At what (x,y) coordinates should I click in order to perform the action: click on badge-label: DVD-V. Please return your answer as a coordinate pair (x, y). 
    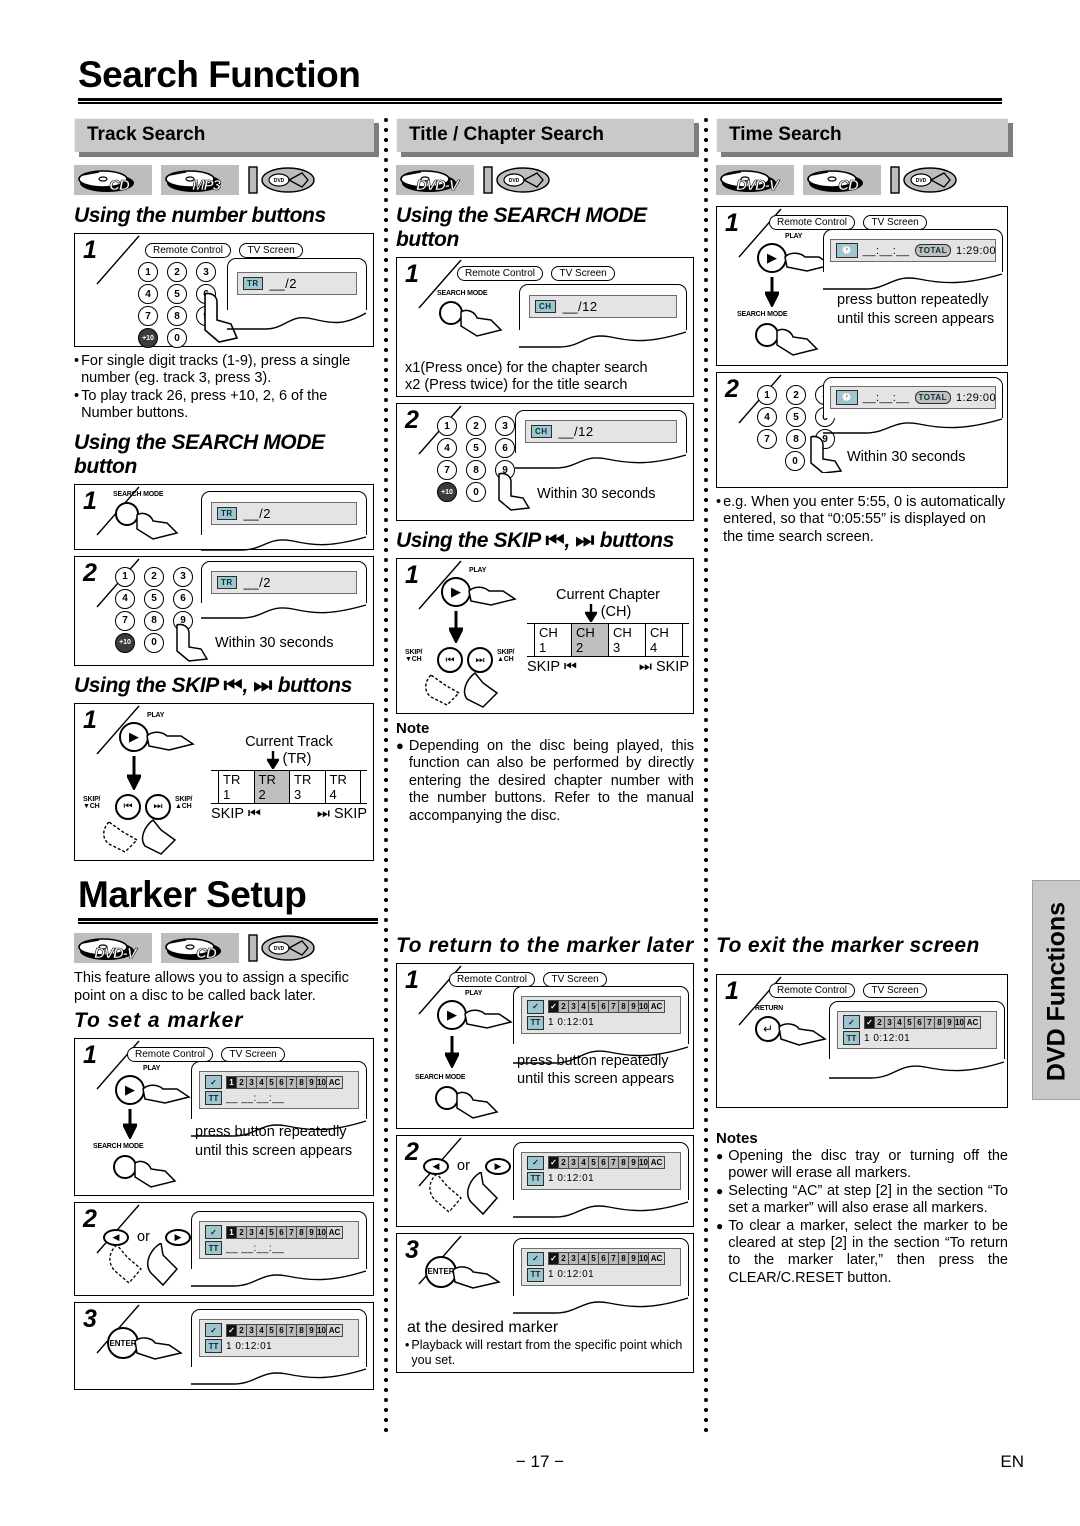
    Looking at the image, I should click on (115, 953).